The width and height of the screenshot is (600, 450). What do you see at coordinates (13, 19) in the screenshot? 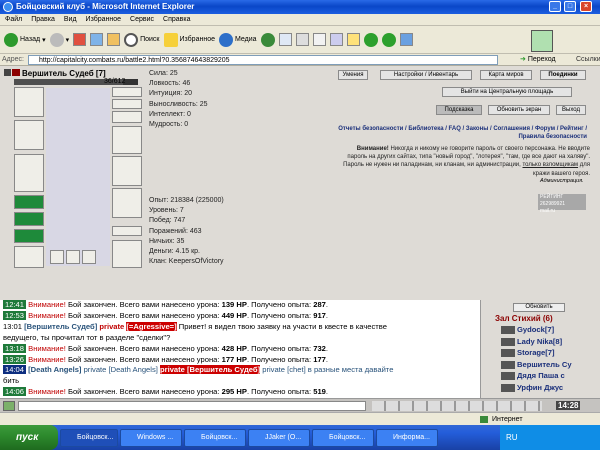
I see `menu-file: Файл` at bounding box center [13, 19].